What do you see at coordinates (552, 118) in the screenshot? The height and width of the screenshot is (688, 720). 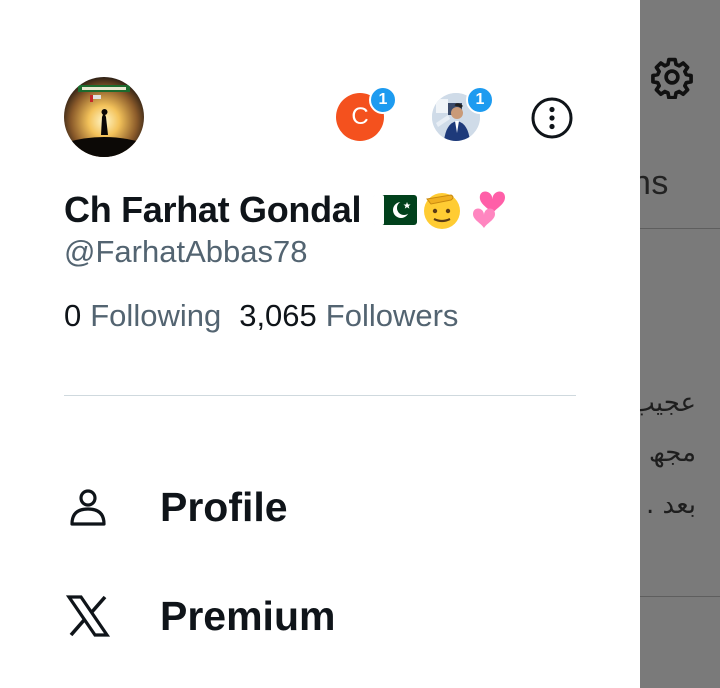 I see `more-options-icon` at bounding box center [552, 118].